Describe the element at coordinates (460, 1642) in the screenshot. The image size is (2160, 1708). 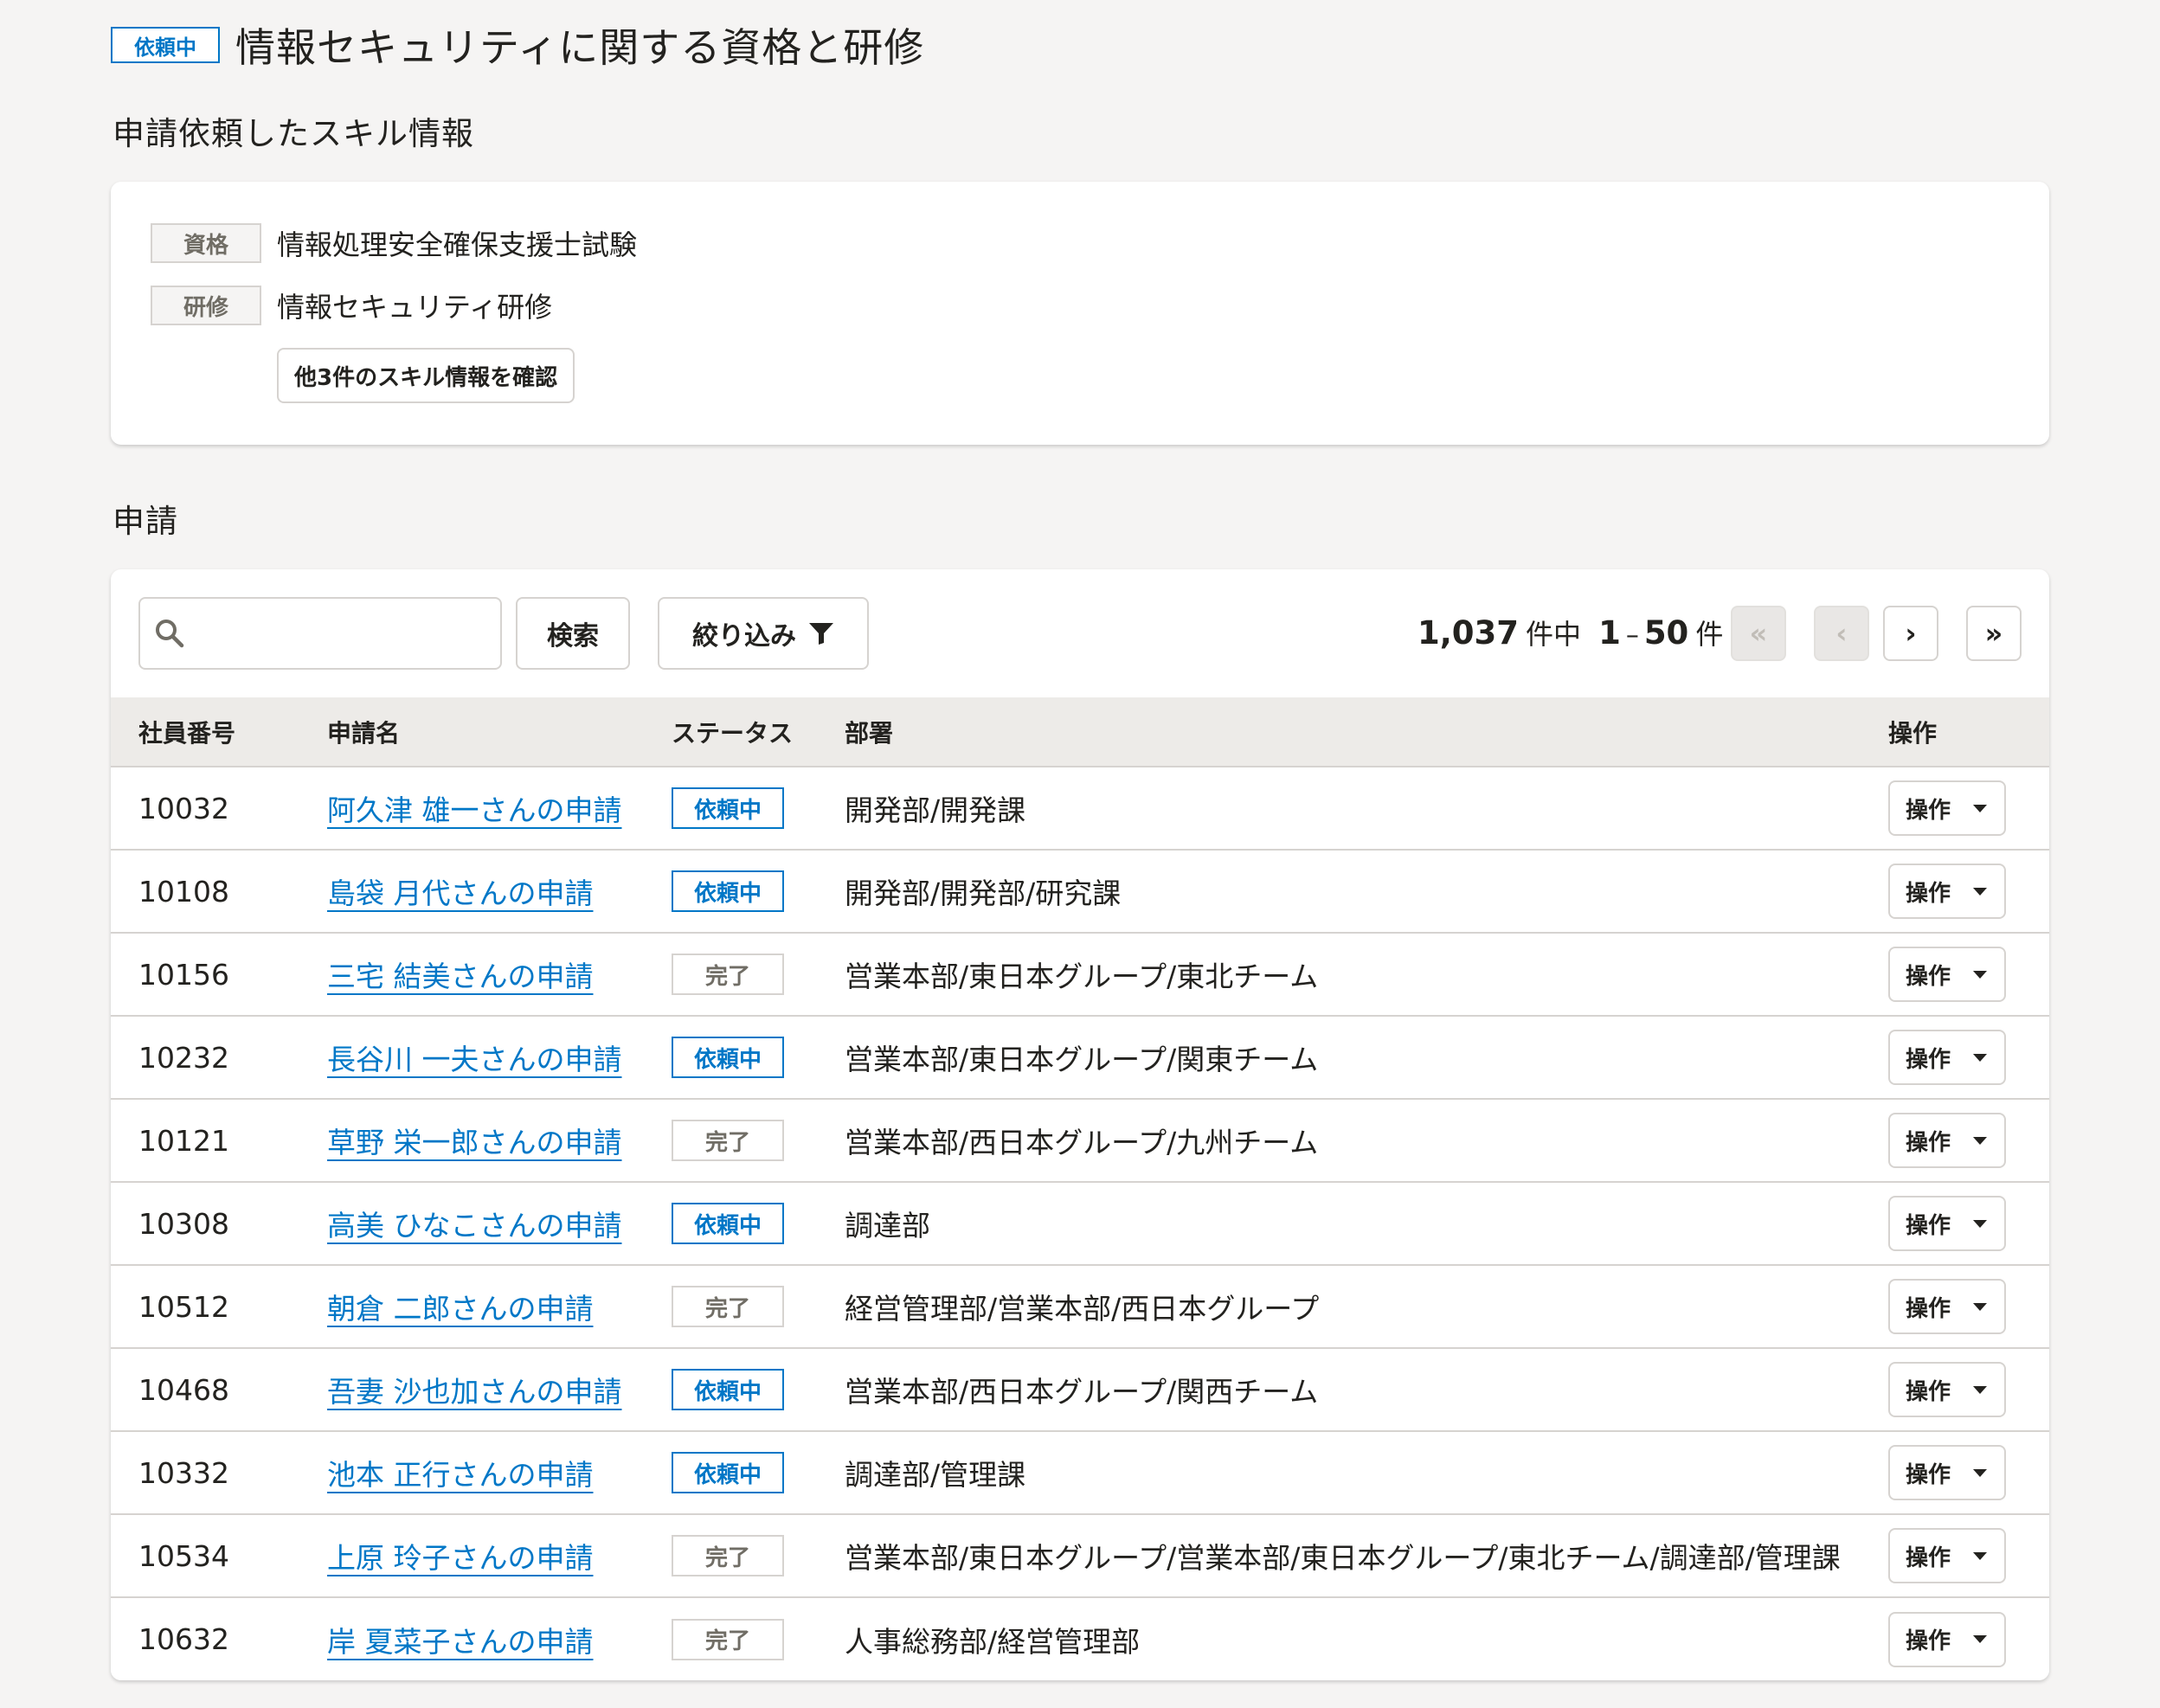
I see `application-link: 岸 夏菜子さんの申請` at that location.